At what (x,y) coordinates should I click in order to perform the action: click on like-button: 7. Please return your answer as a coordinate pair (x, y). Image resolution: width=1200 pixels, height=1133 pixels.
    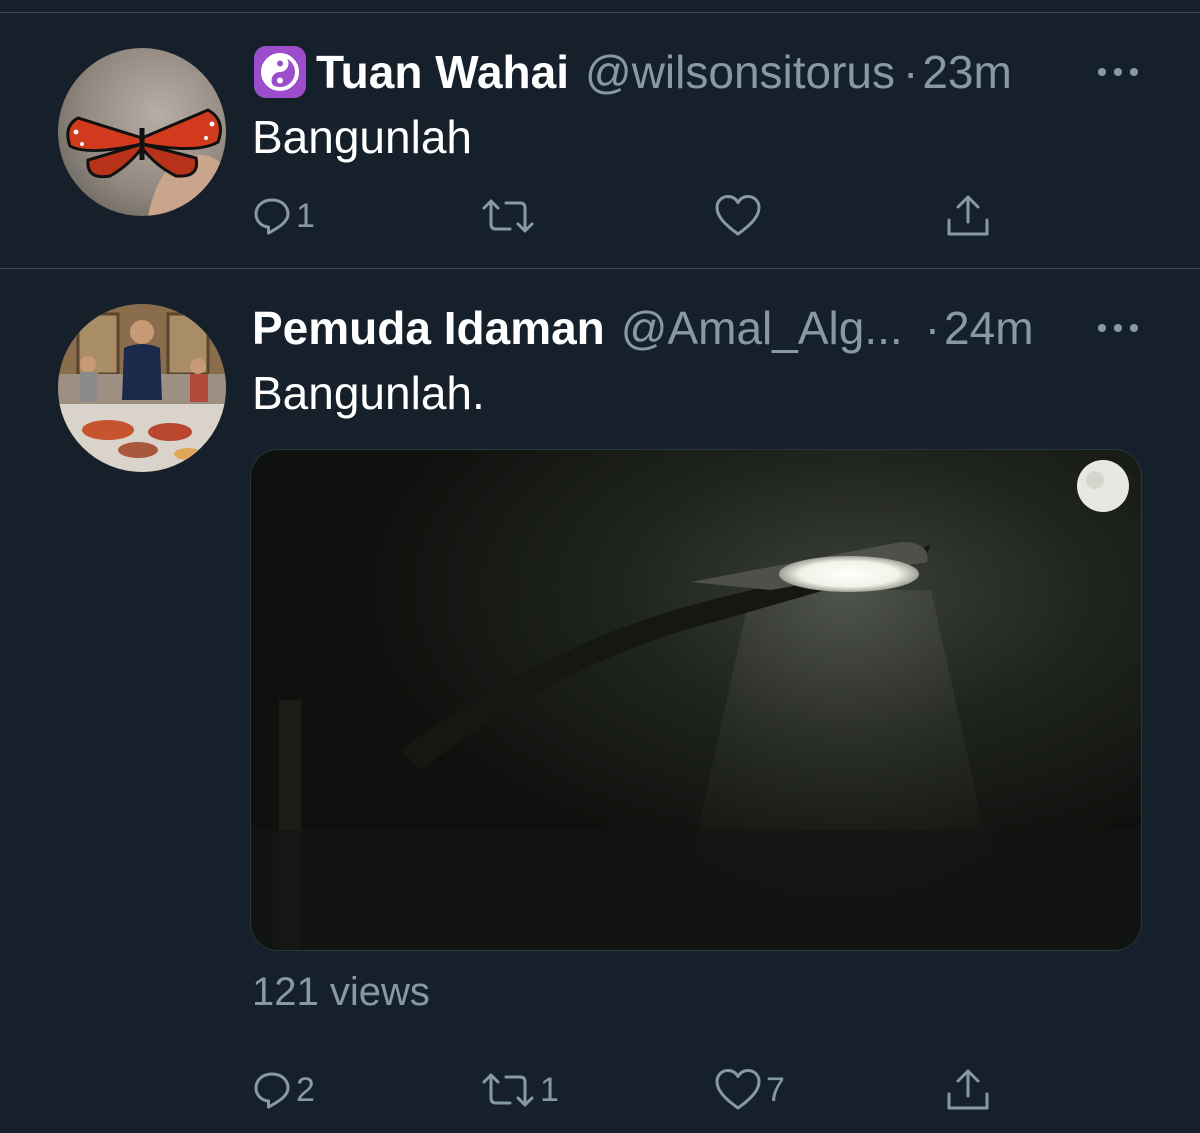
    Looking at the image, I should click on (749, 1090).